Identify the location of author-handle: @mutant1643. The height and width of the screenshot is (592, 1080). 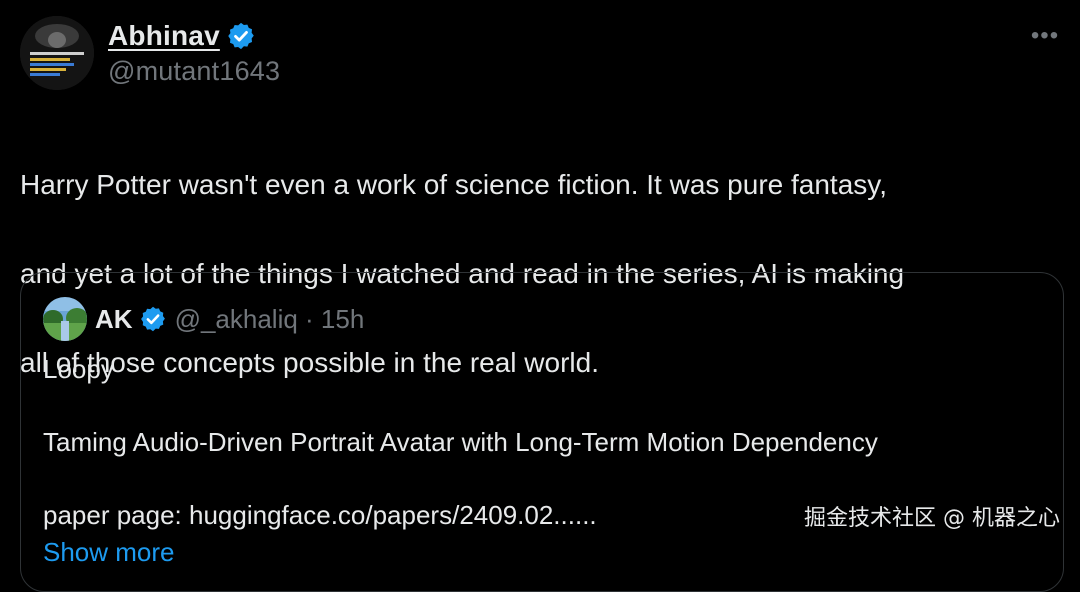
(194, 71).